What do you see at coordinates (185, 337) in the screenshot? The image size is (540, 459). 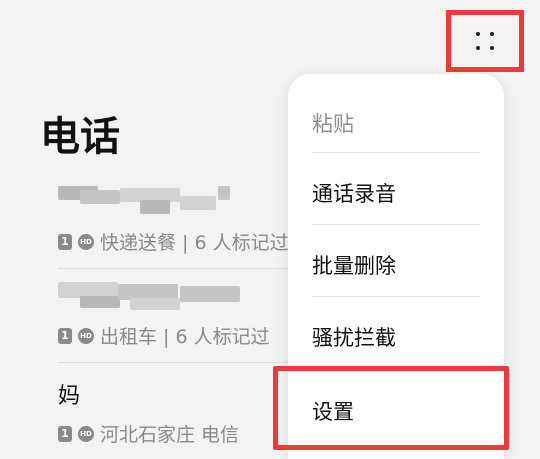 I see `entry-description: 出租车 | 6 人标记过` at bounding box center [185, 337].